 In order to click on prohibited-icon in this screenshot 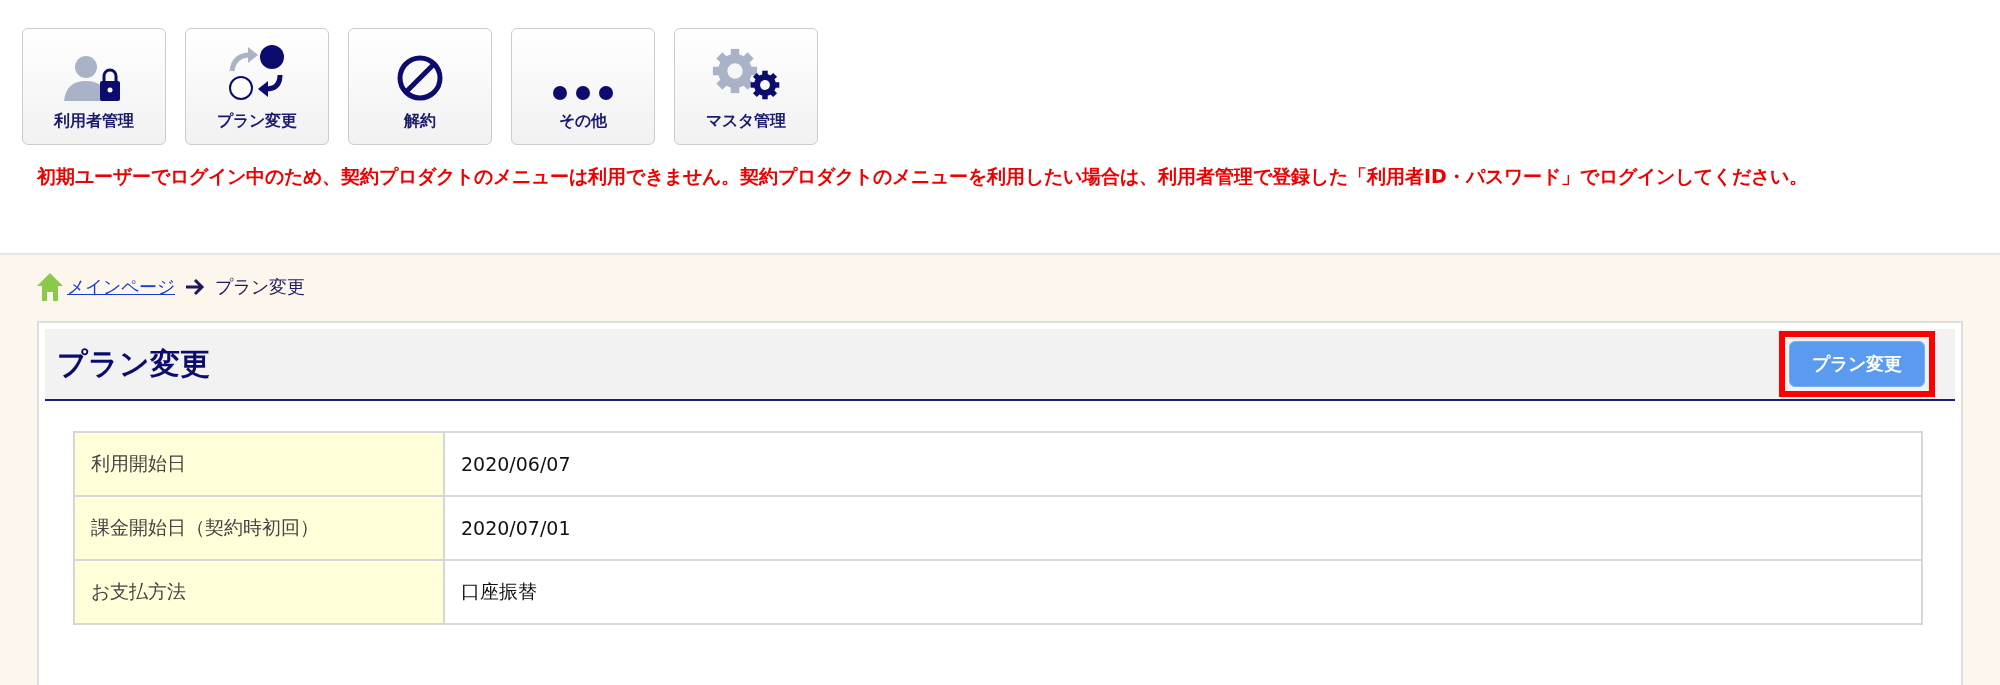, I will do `click(420, 78)`.